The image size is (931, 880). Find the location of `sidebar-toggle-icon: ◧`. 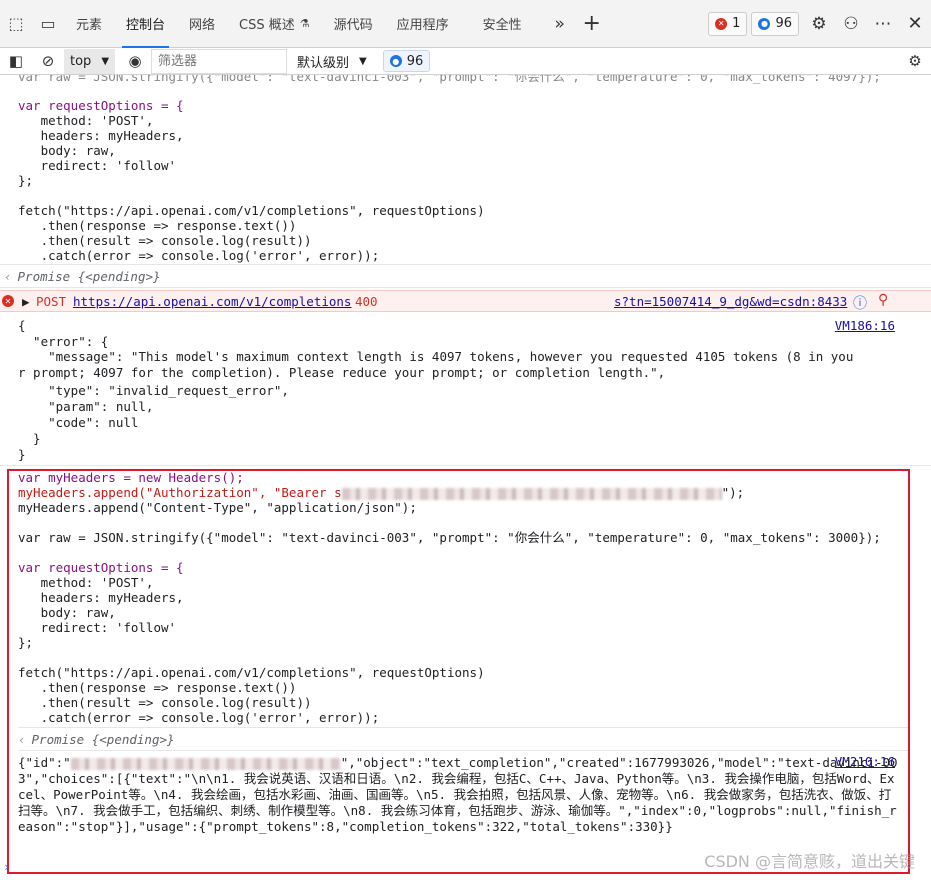

sidebar-toggle-icon: ◧ is located at coordinates (16, 61).